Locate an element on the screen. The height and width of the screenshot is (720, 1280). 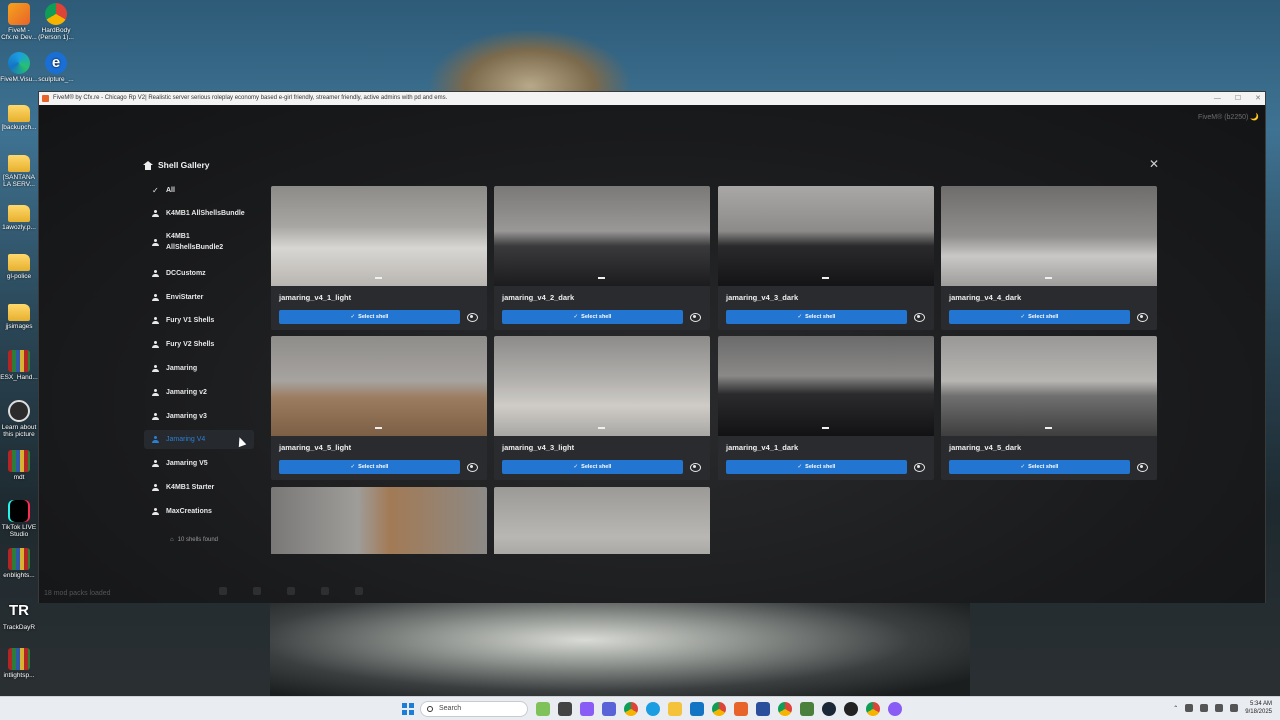
steam-icon is located at coordinates (829, 709).